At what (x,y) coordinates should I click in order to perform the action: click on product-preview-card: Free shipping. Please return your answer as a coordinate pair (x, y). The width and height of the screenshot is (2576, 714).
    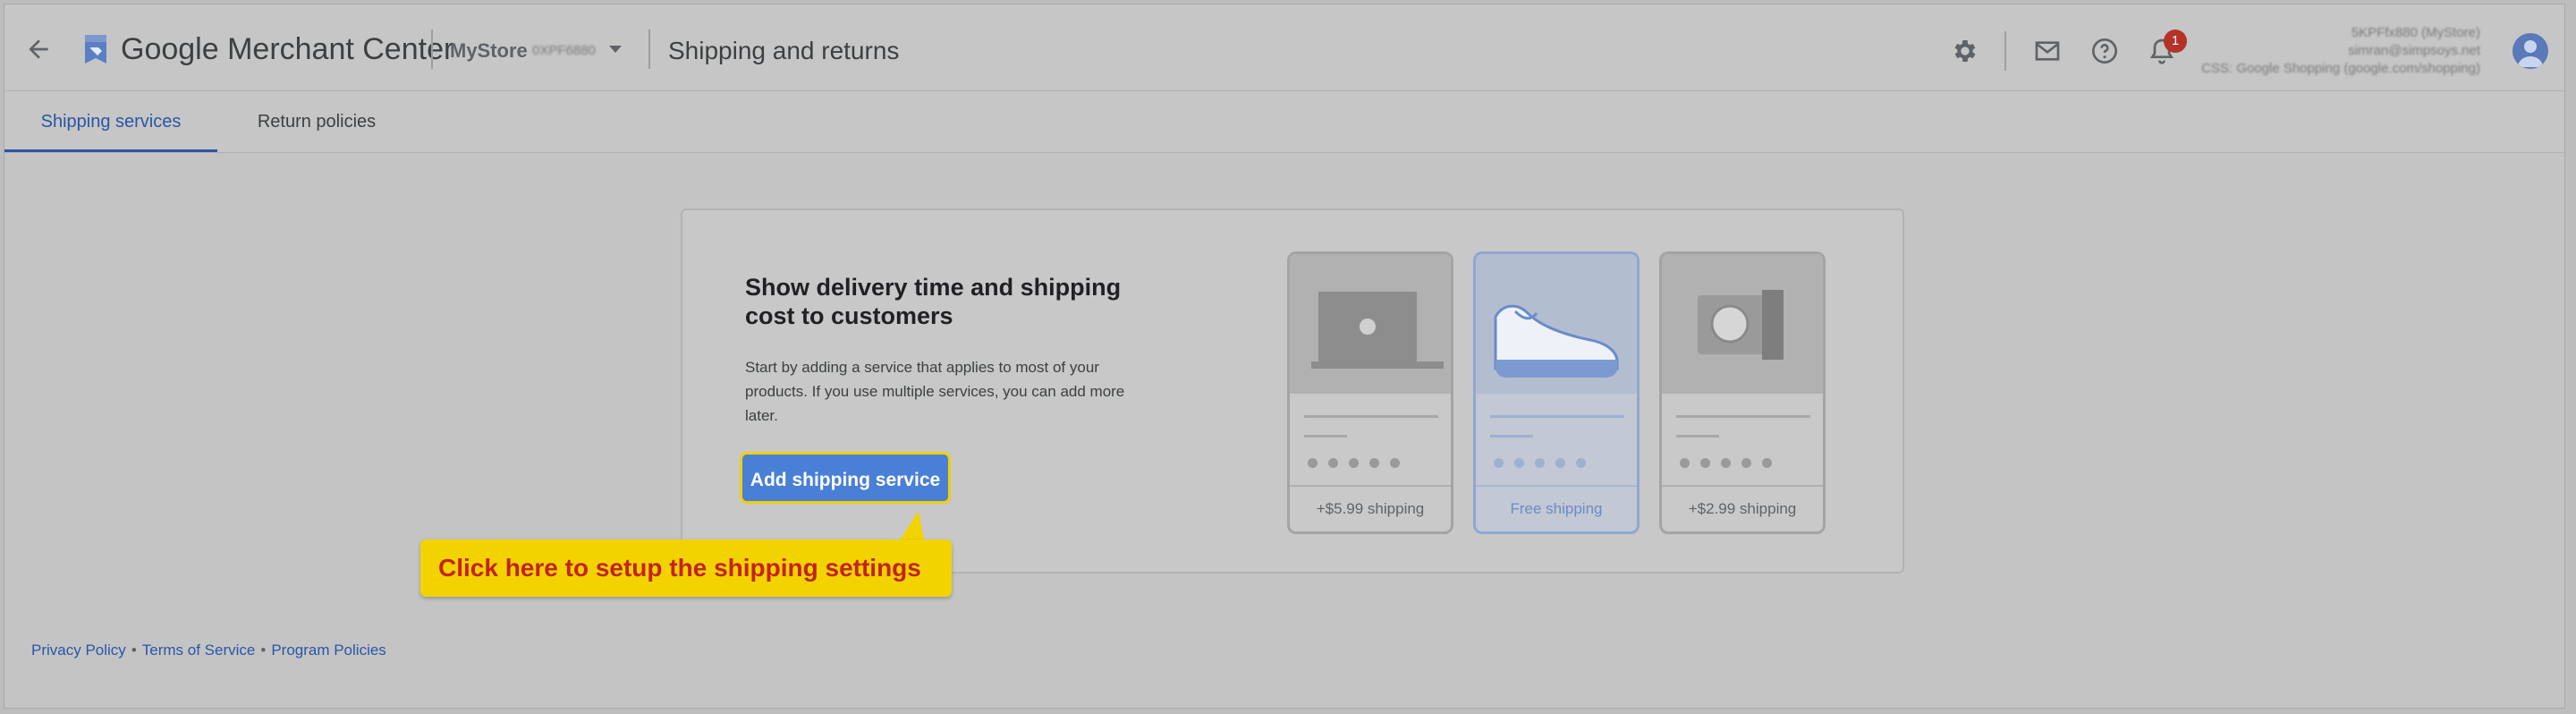
    Looking at the image, I should click on (1556, 392).